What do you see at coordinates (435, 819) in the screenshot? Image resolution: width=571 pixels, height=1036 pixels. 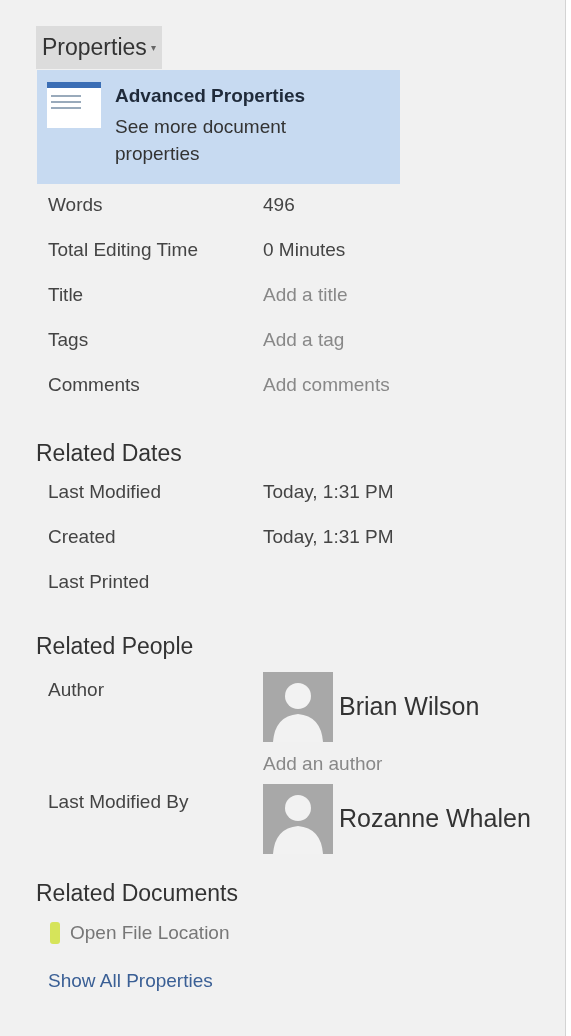 I see `person-name: Rozanne Whalen` at bounding box center [435, 819].